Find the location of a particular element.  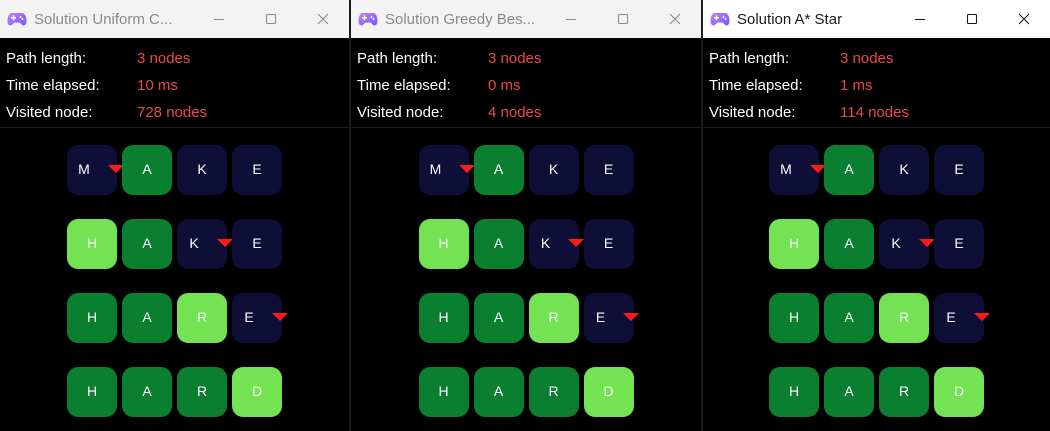

stat-row: Visited node: 4 nodes is located at coordinates (526, 112).